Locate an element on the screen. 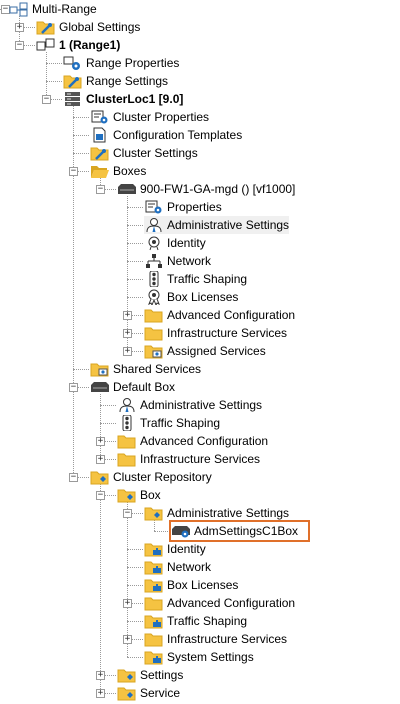 The width and height of the screenshot is (400, 704). tree-item-repository-identity: Identity is located at coordinates (175, 549).